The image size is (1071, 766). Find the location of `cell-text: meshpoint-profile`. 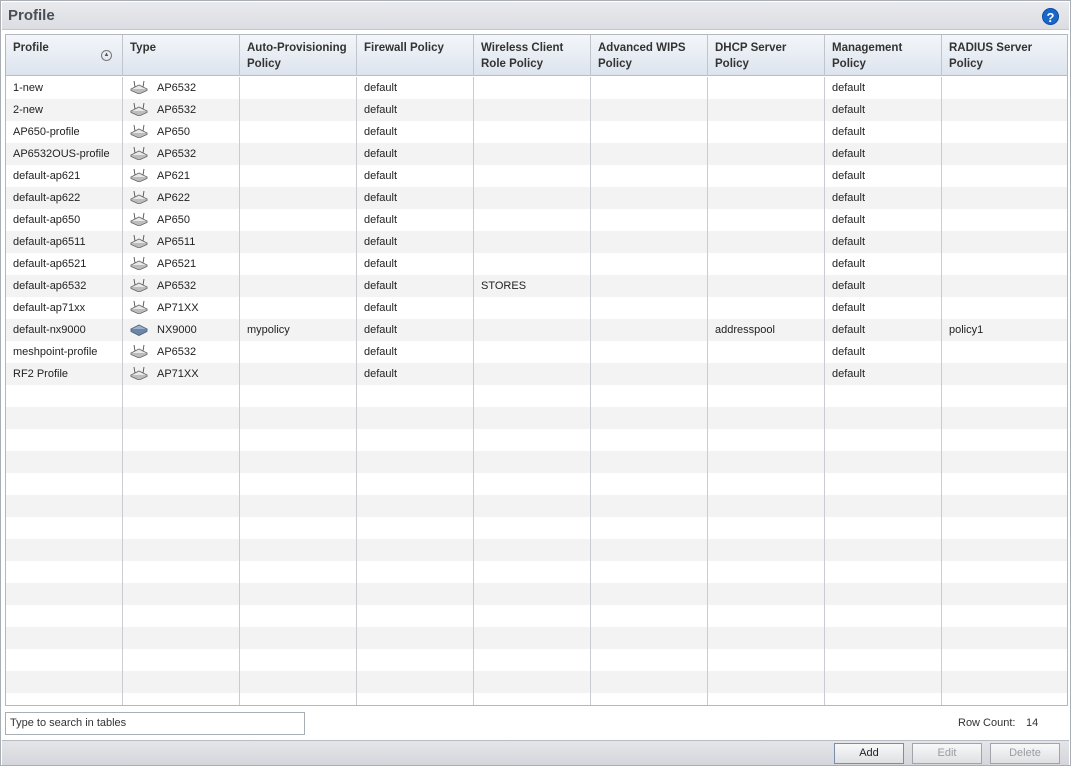

cell-text: meshpoint-profile is located at coordinates (55, 352).